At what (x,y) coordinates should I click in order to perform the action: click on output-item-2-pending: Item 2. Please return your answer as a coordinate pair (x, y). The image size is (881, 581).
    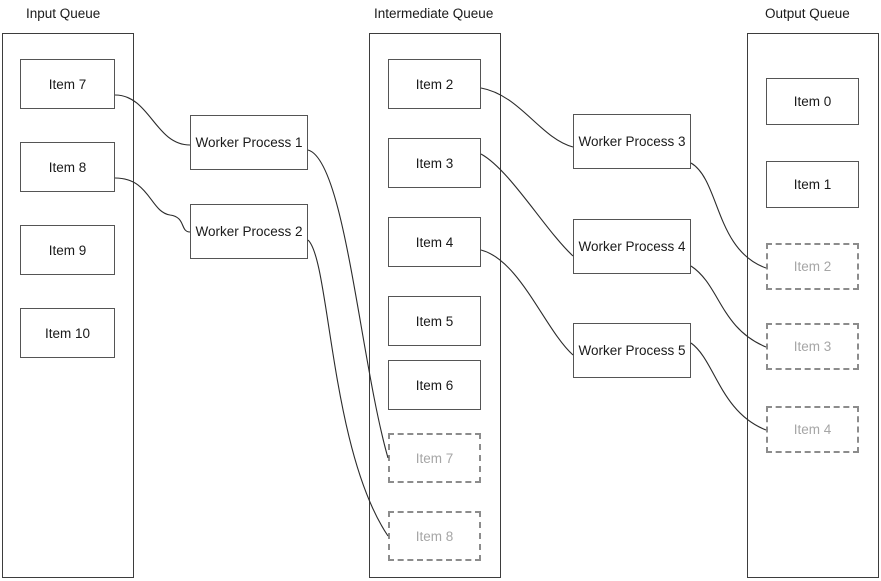
    Looking at the image, I should click on (812, 266).